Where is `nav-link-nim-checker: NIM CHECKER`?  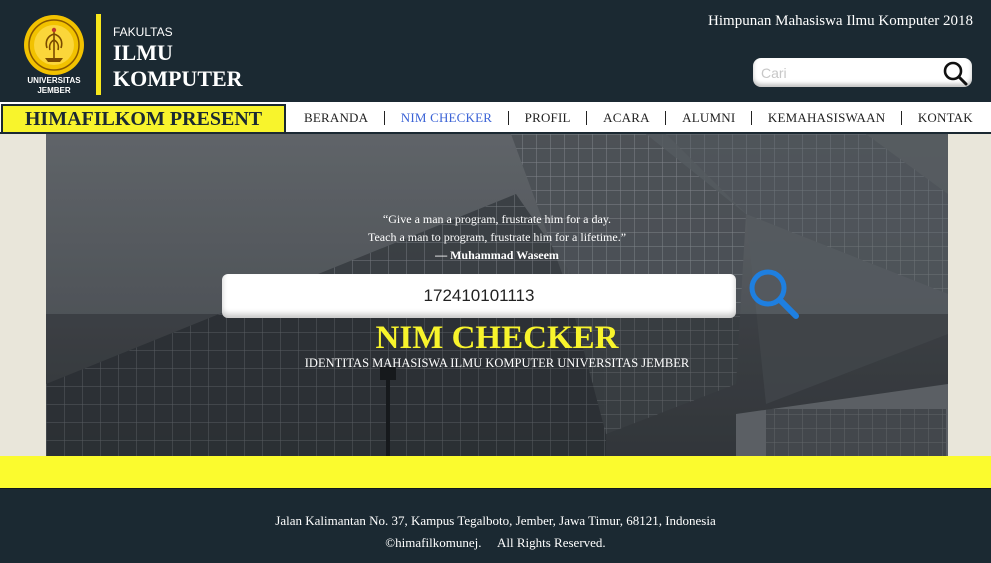
nav-link-nim-checker: NIM CHECKER is located at coordinates (446, 118).